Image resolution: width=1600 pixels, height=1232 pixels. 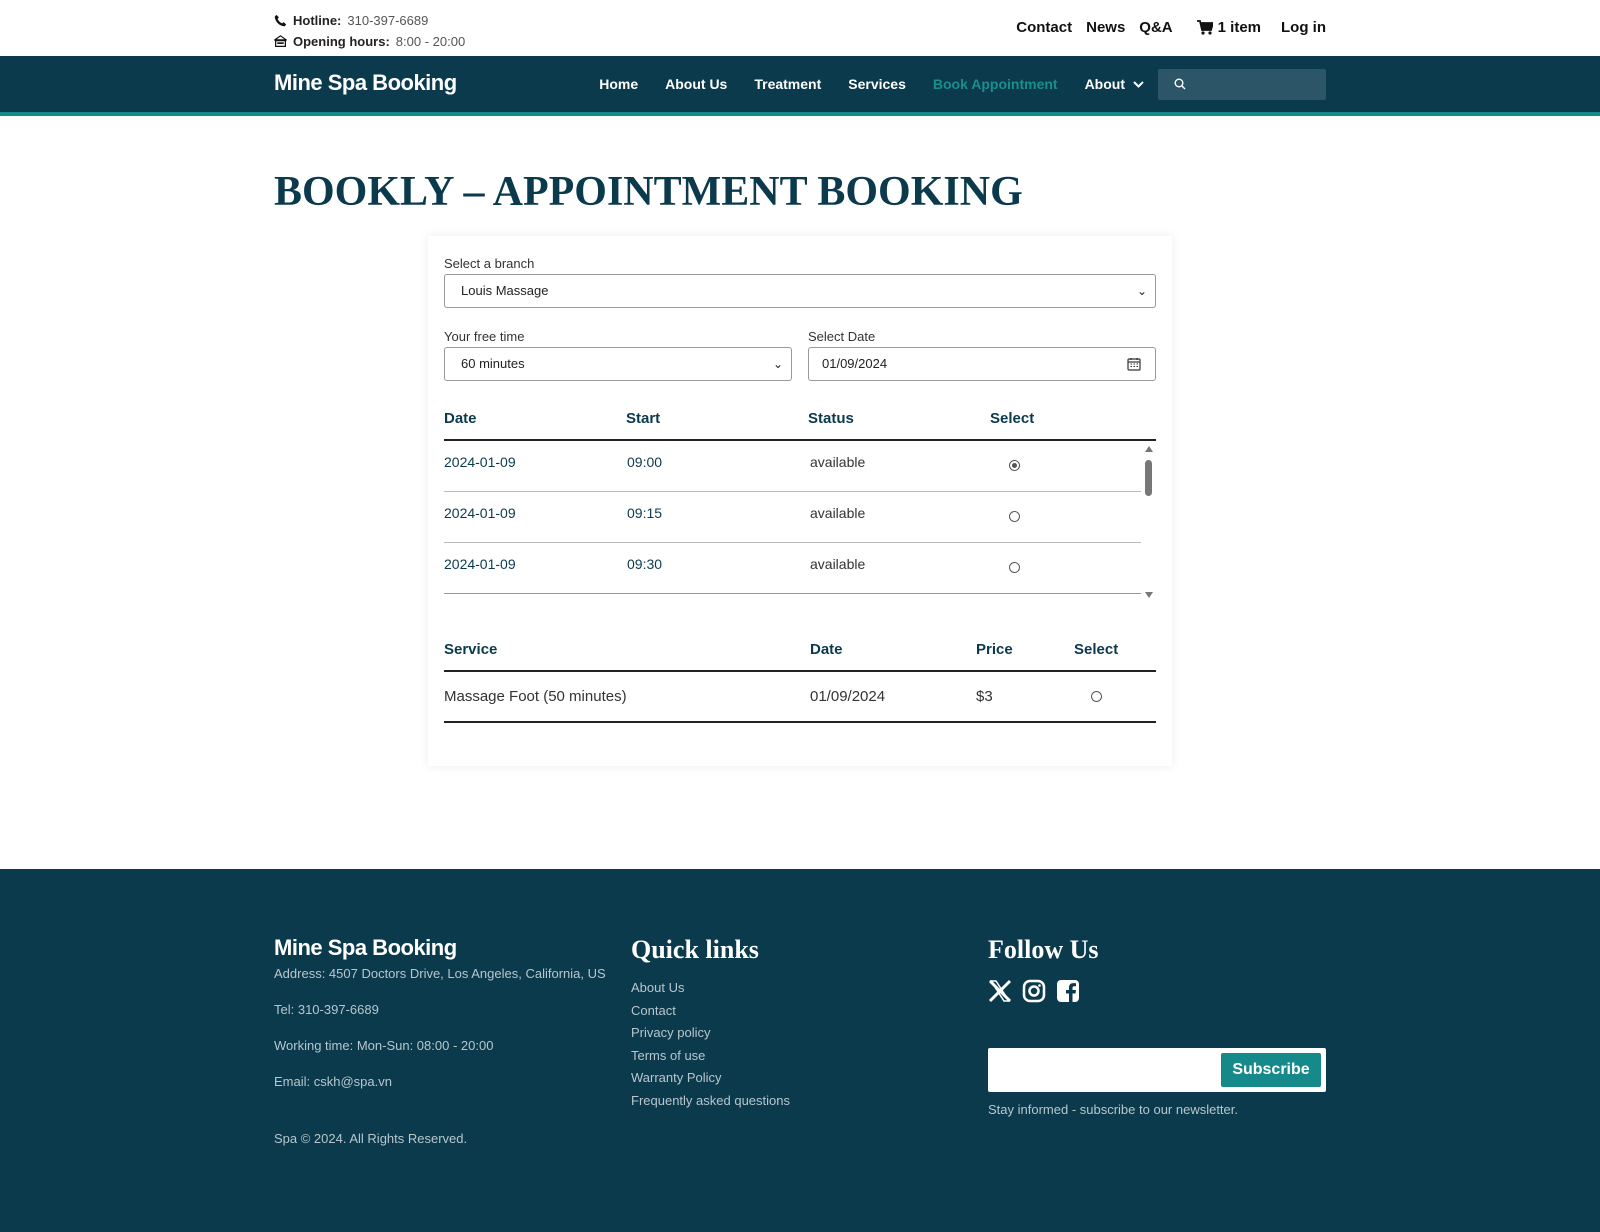 What do you see at coordinates (842, 336) in the screenshot?
I see `date-label: Select Date` at bounding box center [842, 336].